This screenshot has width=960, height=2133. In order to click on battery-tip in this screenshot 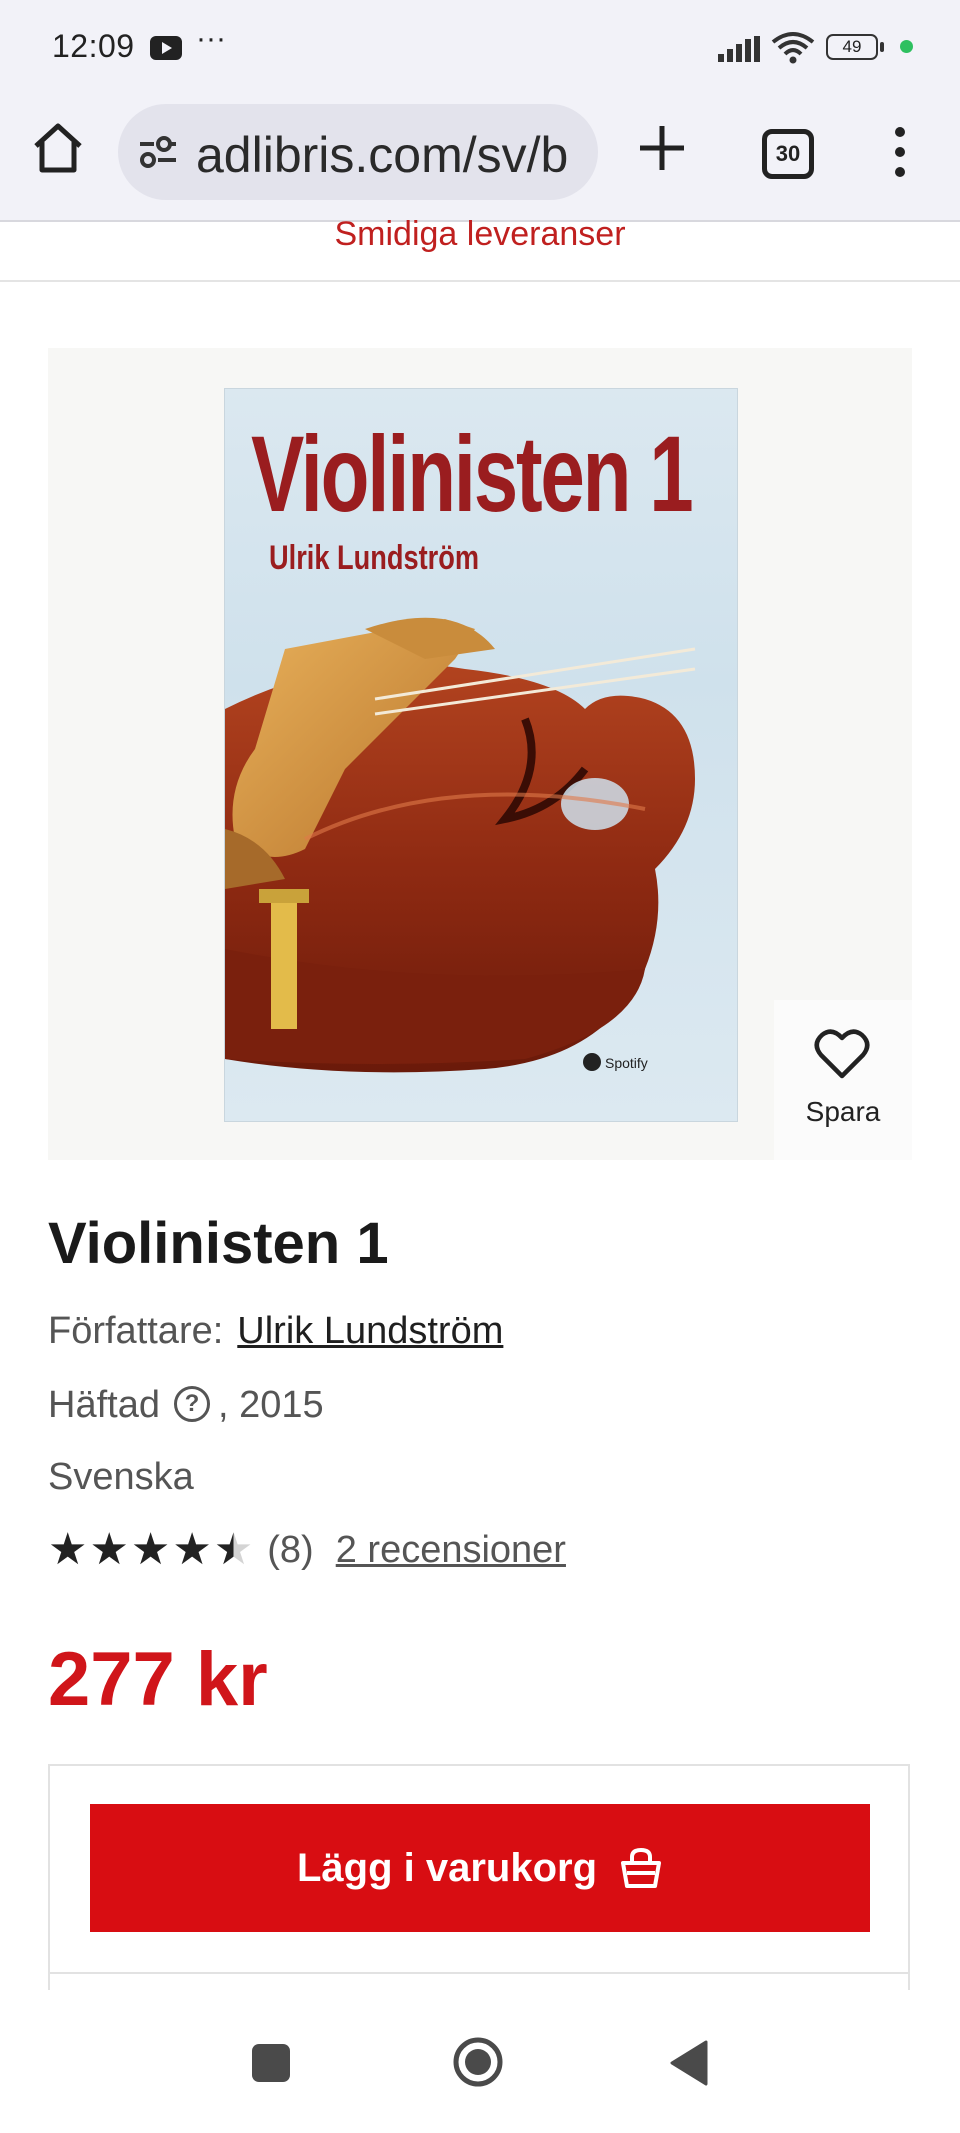, I will do `click(882, 47)`.